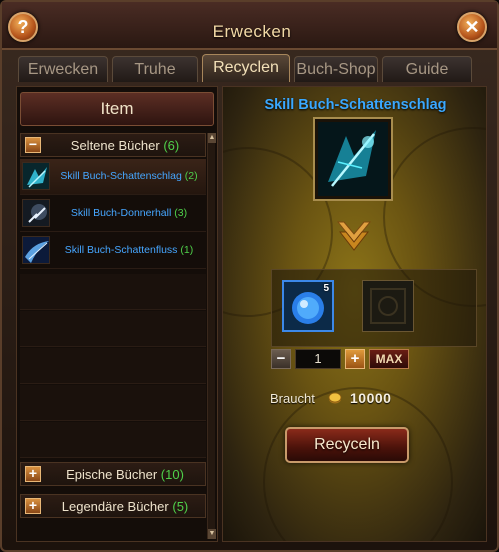 Image resolution: width=499 pixels, height=552 pixels. I want to click on tab-buch-shop: Buch-Shop, so click(336, 69).